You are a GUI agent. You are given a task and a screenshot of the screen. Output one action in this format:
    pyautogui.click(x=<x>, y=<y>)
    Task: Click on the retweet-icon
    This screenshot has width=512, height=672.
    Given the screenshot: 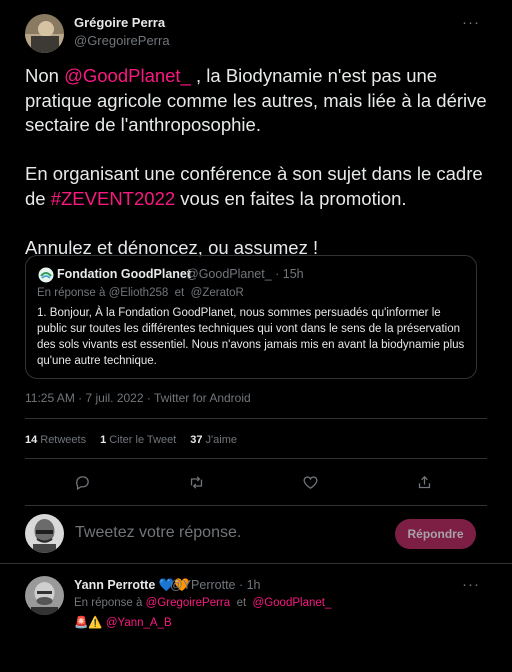 What is the action you would take?
    pyautogui.click(x=196, y=482)
    